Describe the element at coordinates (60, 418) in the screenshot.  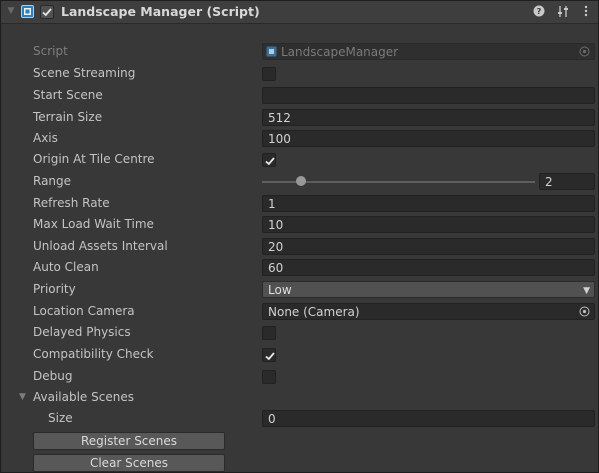
I see `scenes-size-label: Size` at that location.